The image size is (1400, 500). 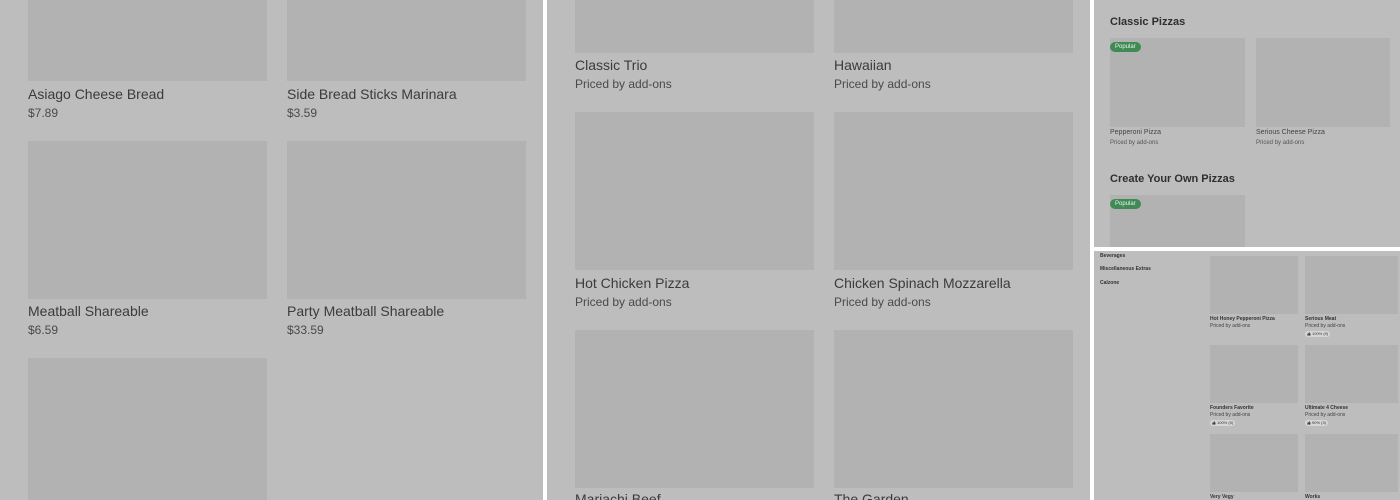 I want to click on rating-value: 100% (9), so click(x=1320, y=333).